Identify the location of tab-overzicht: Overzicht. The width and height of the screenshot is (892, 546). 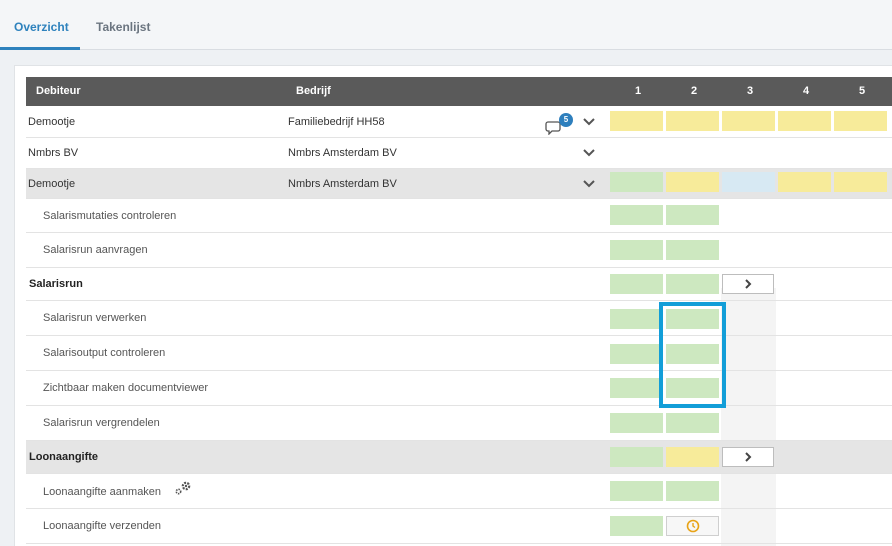
(41, 27).